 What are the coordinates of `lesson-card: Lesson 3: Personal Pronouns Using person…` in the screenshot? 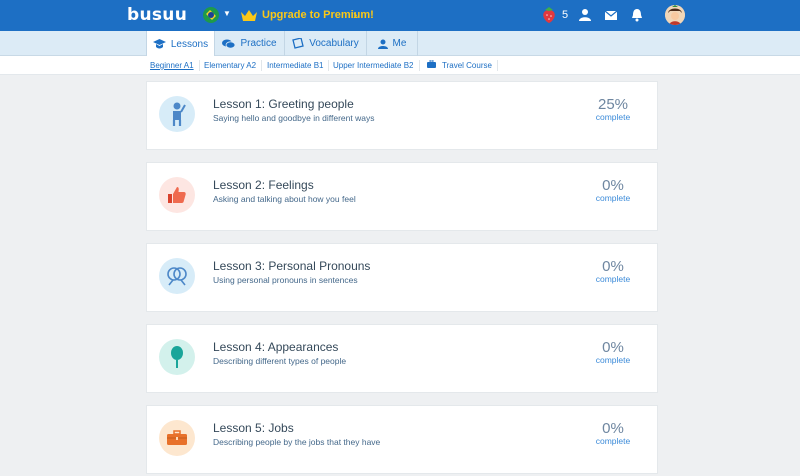 It's located at (402, 277).